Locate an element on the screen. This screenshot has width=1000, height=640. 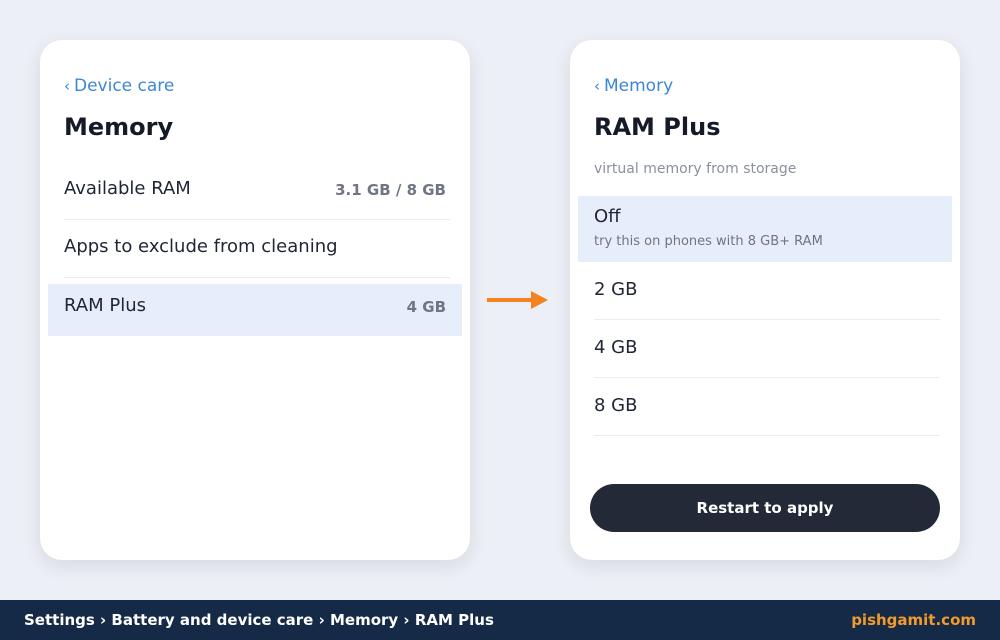
option-label: 4 GB is located at coordinates (616, 347).